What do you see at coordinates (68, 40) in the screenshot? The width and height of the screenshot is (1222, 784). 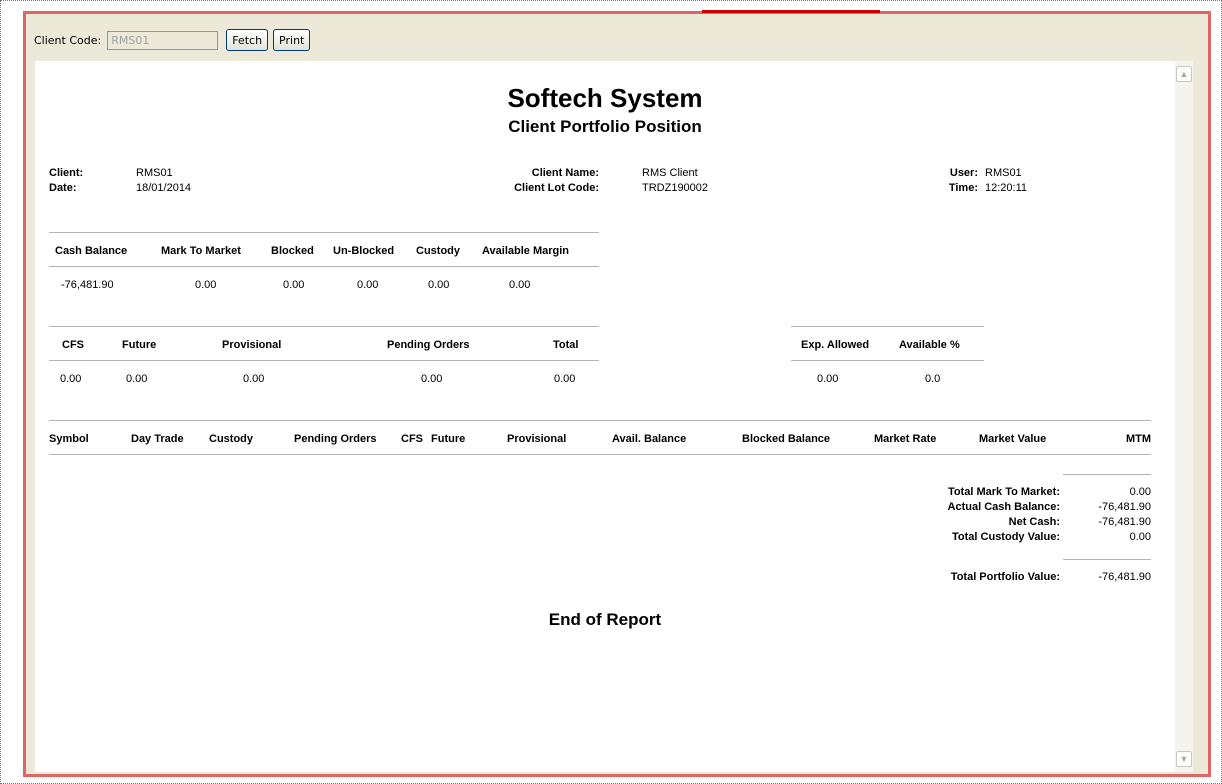 I see `client-code-label: Client Code:` at bounding box center [68, 40].